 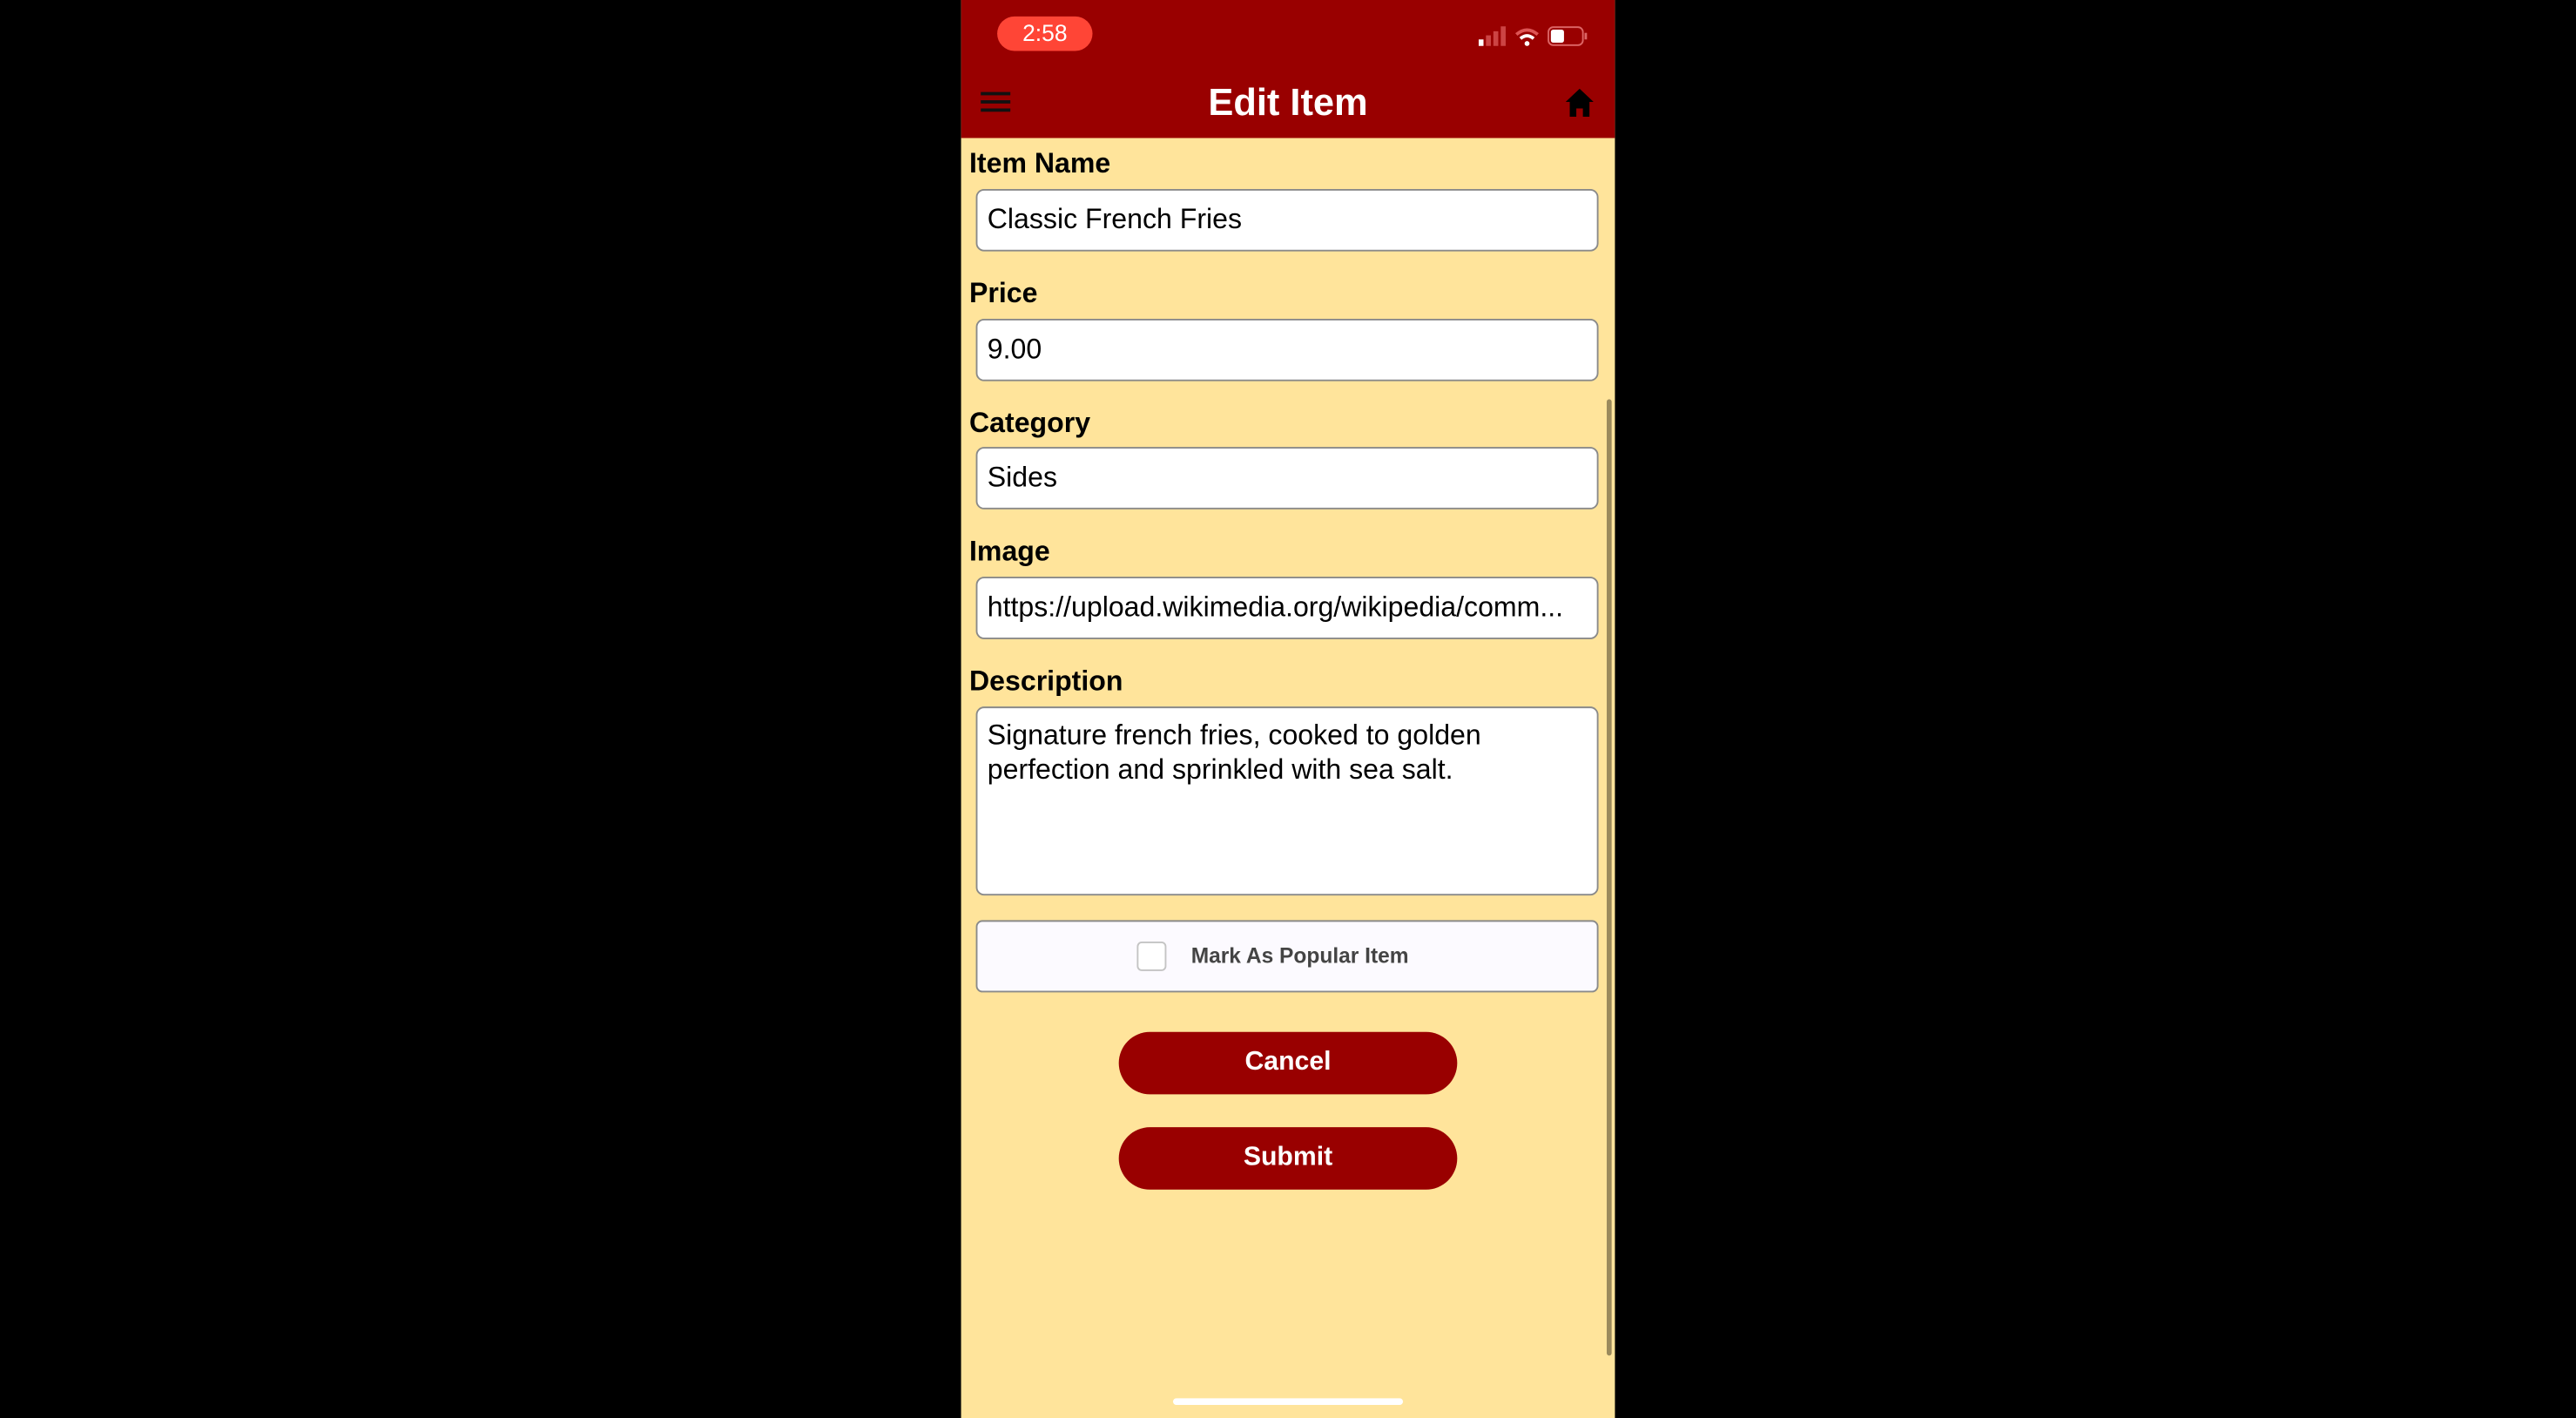 I want to click on item-name-input: Classic French Fries, so click(x=1287, y=220).